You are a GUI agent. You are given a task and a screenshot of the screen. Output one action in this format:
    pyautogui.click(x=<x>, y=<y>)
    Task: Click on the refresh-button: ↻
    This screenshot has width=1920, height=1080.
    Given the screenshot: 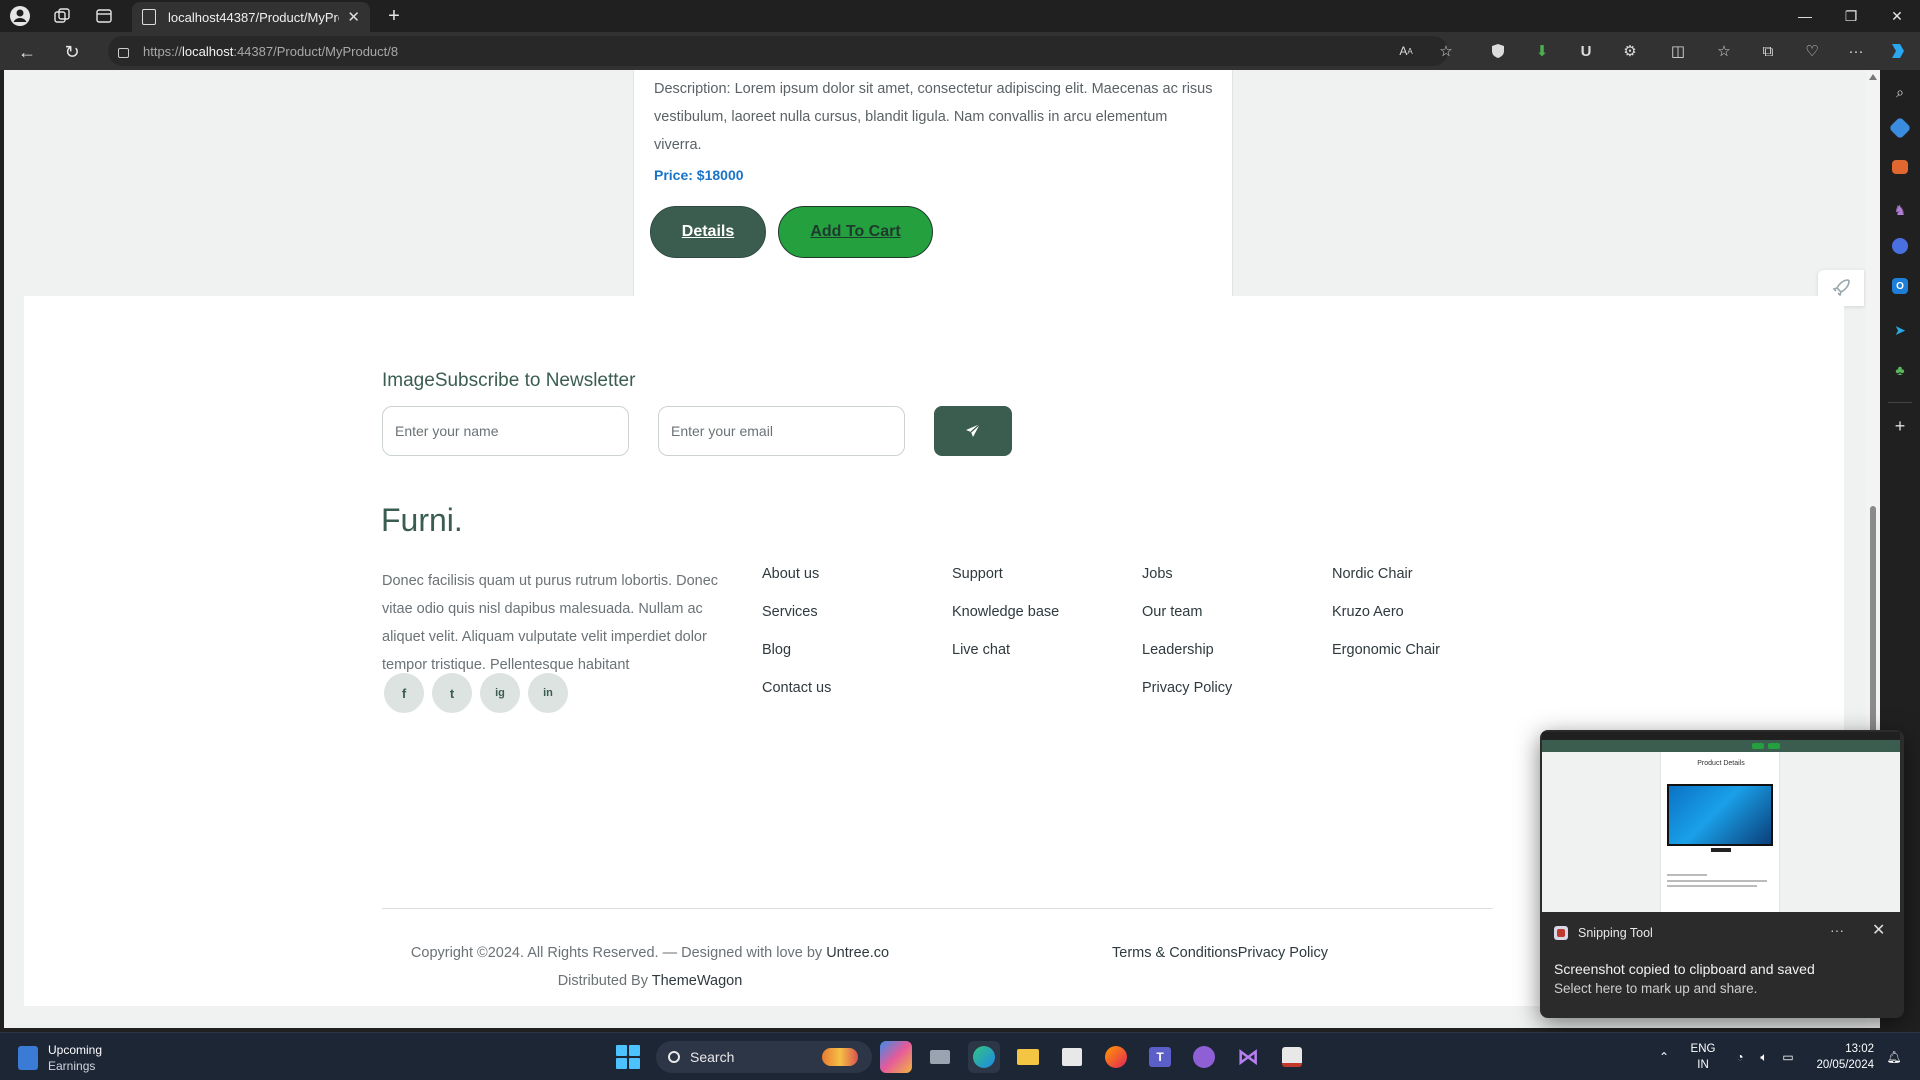 What is the action you would take?
    pyautogui.click(x=72, y=52)
    